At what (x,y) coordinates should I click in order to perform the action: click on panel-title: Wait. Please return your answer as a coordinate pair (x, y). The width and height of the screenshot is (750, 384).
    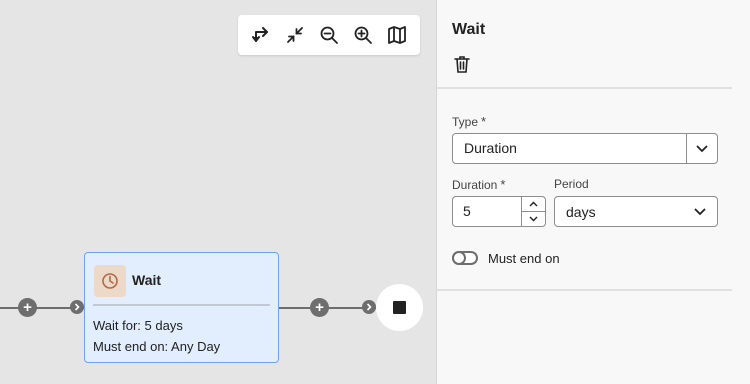
    Looking at the image, I should click on (469, 29).